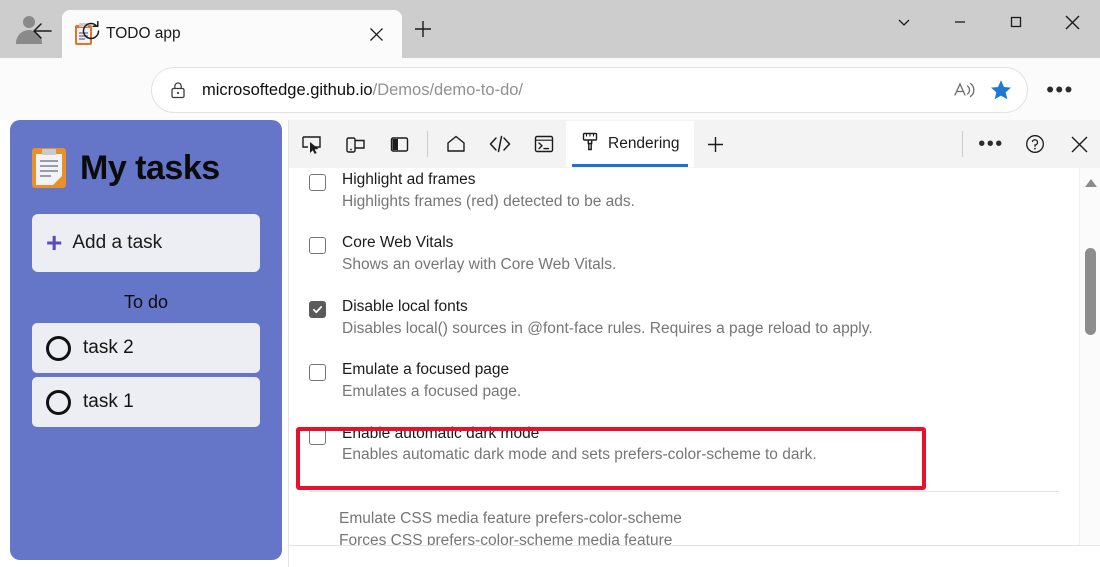 This screenshot has width=1100, height=567. Describe the element at coordinates (1001, 90) in the screenshot. I see `star-filled-icon` at that location.